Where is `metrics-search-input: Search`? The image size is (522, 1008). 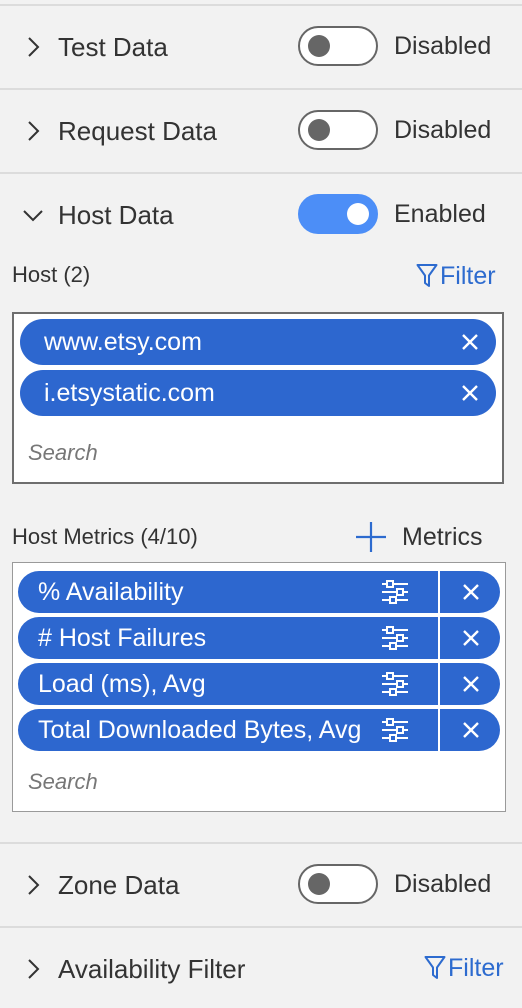 metrics-search-input: Search is located at coordinates (63, 782).